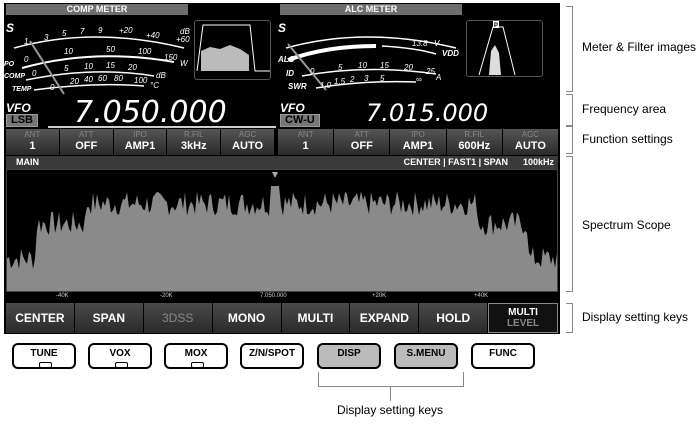 The image size is (699, 424). I want to click on label: MOX, so click(196, 353).